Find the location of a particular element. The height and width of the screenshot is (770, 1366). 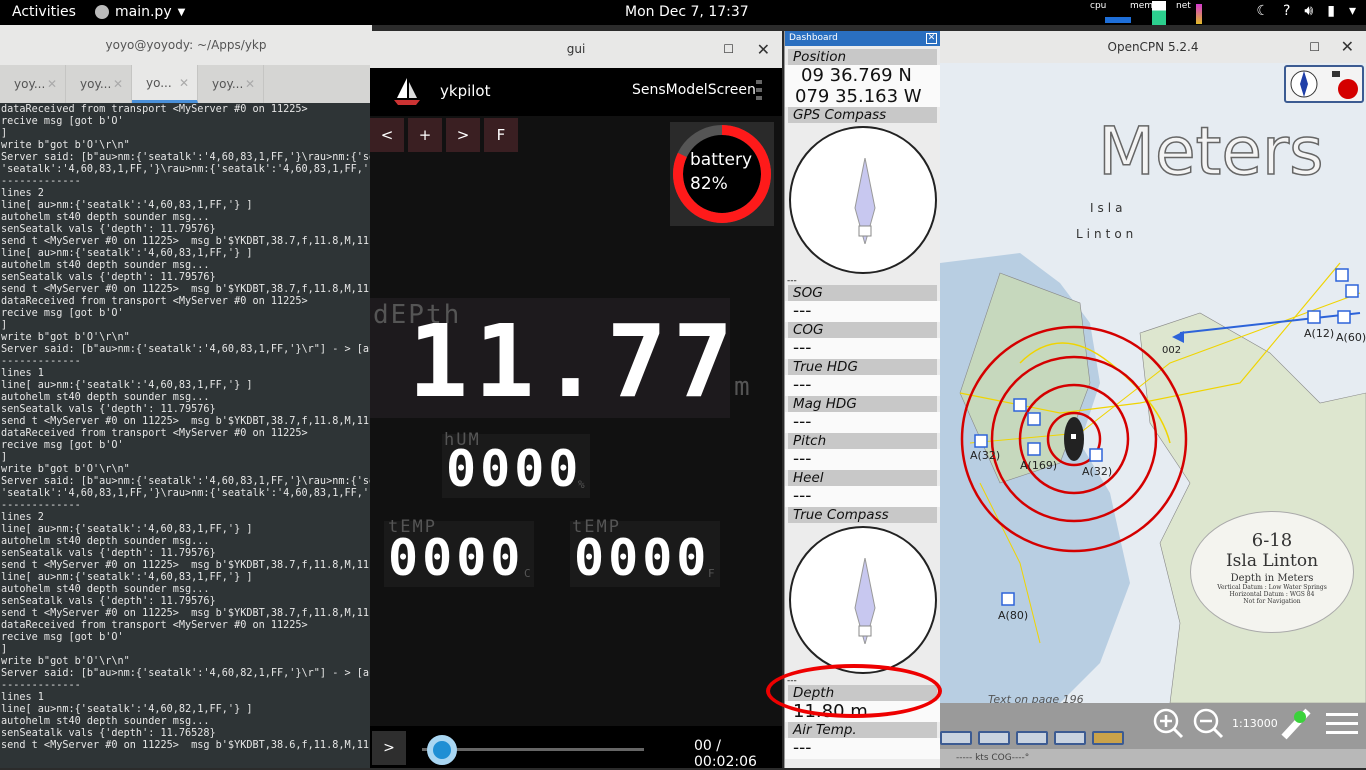

zoom-in-button is located at coordinates (1168, 723).